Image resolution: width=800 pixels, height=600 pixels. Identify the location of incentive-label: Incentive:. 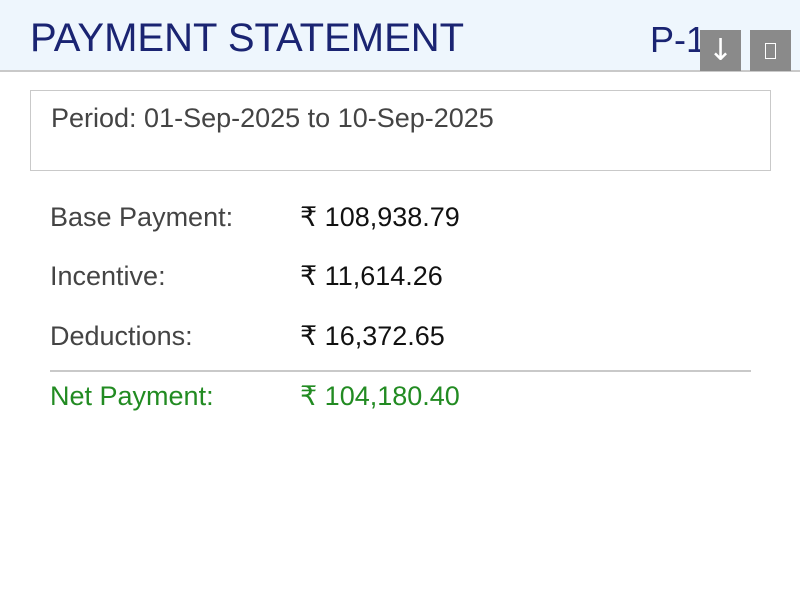
(108, 276).